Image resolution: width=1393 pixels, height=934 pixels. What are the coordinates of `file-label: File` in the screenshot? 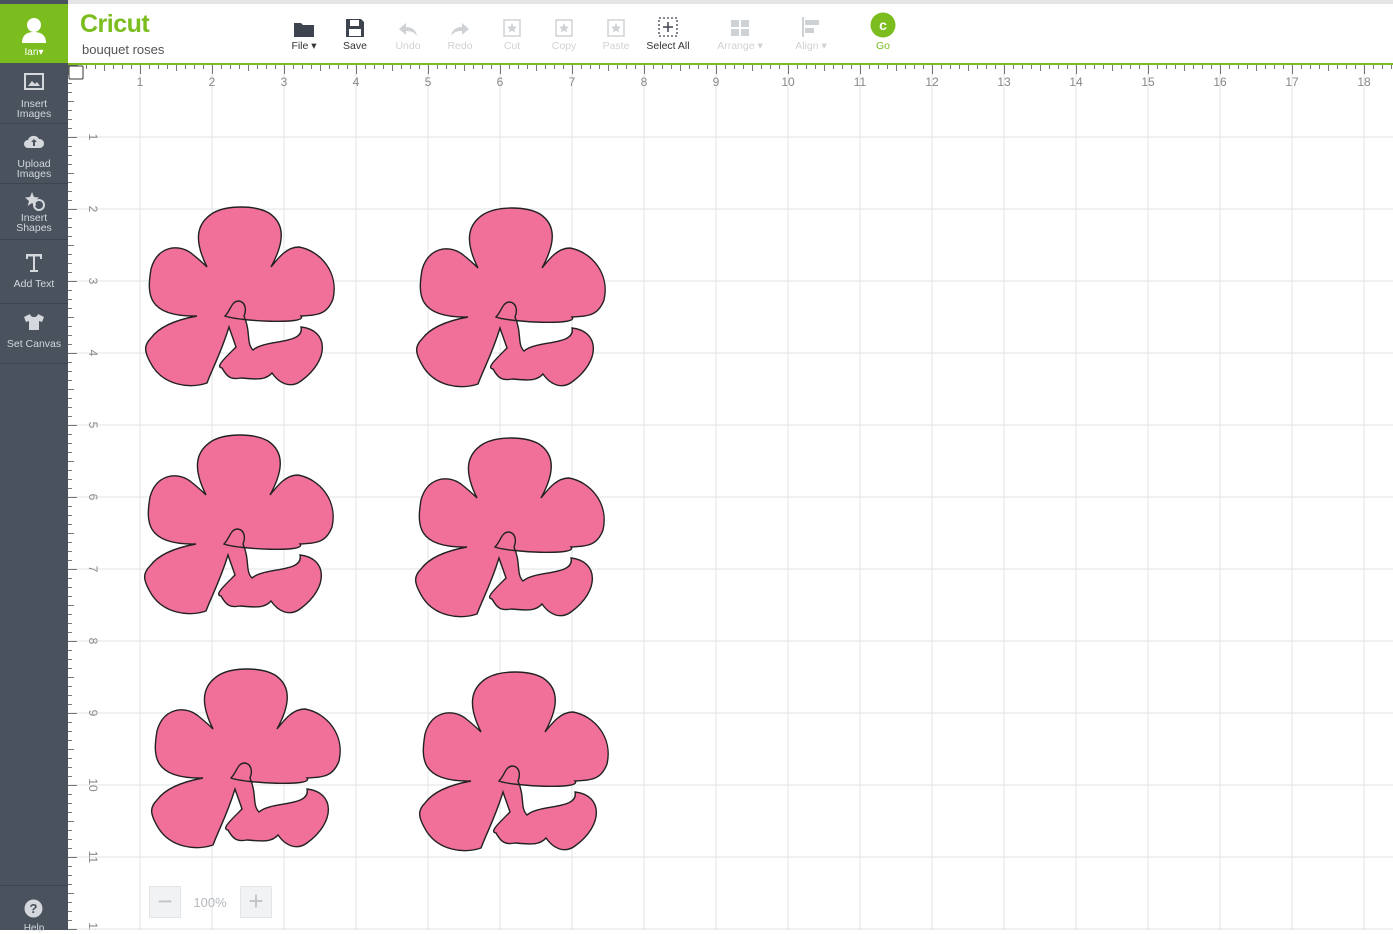 It's located at (300, 46).